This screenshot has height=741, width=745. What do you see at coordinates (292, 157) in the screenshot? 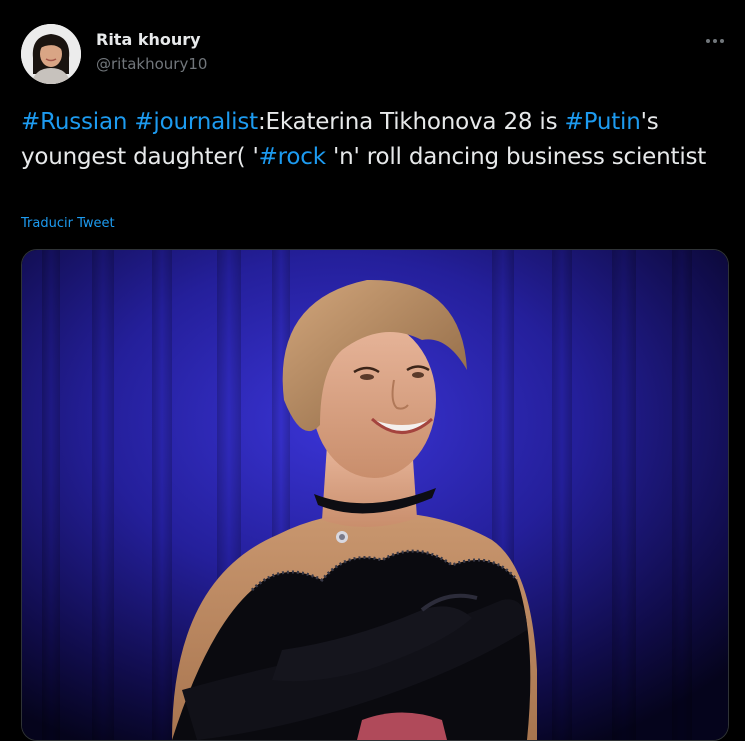
I see `hashtag-link: #rock` at bounding box center [292, 157].